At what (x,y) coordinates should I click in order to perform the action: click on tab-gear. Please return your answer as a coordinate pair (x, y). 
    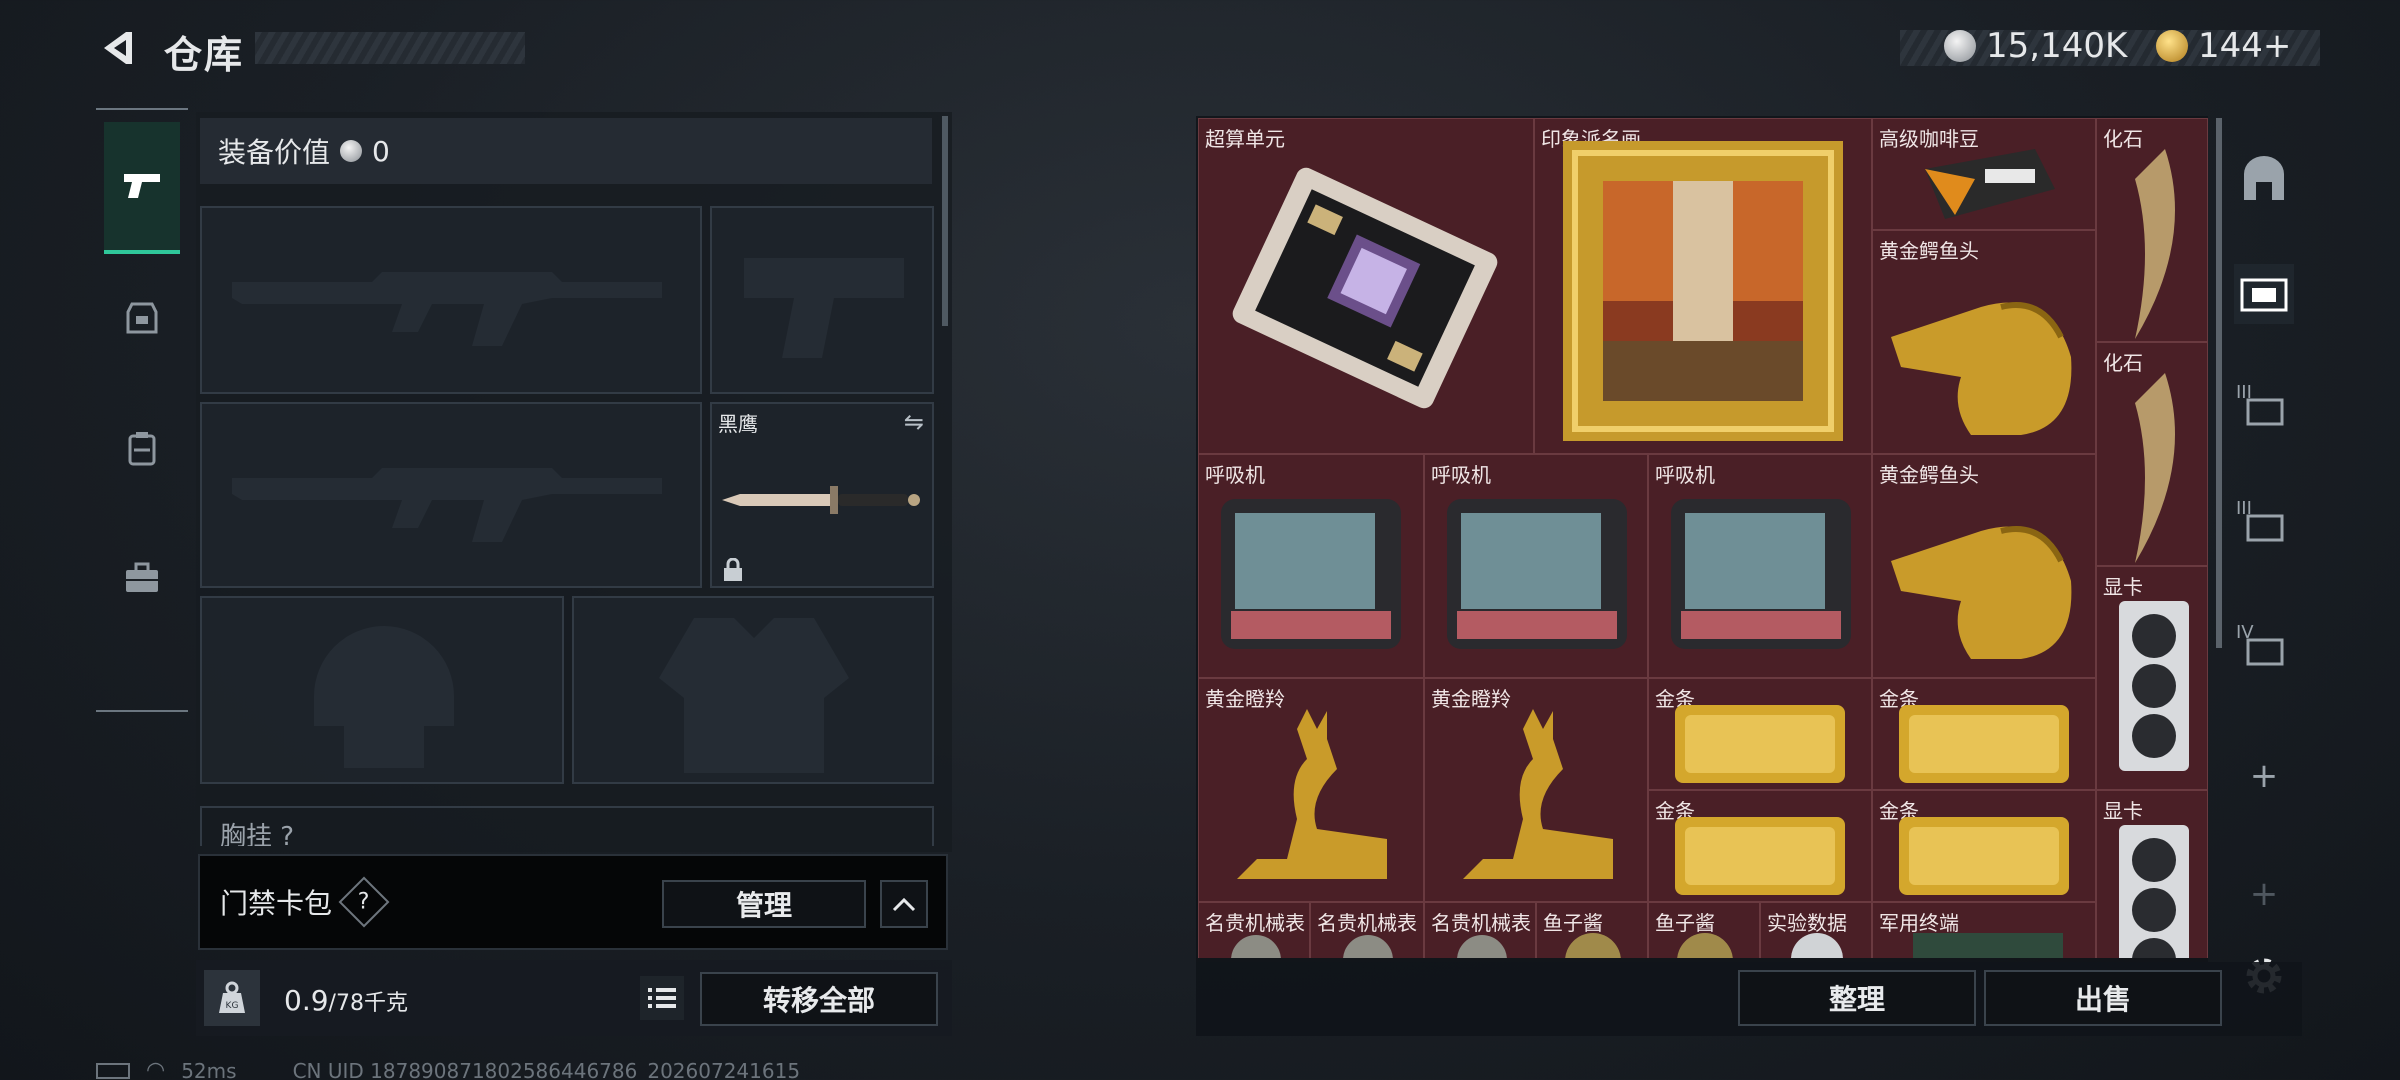
    Looking at the image, I should click on (142, 318).